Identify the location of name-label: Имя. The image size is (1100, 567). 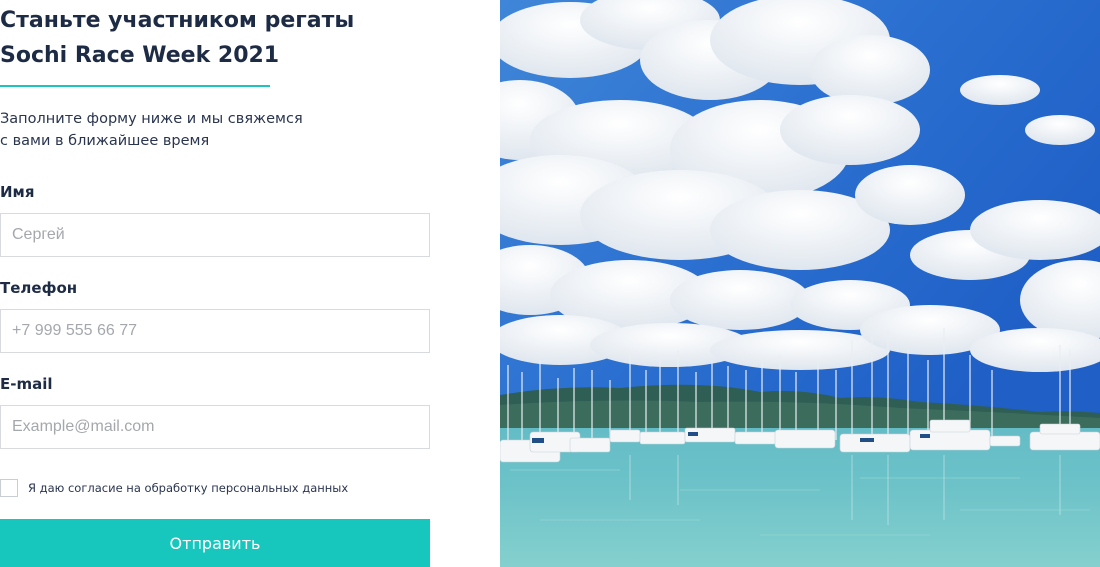
(17, 192).